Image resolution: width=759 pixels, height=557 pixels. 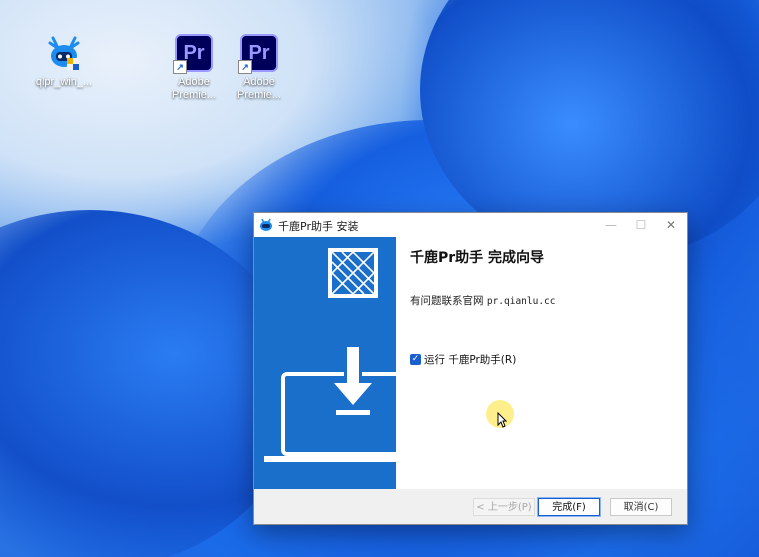 What do you see at coordinates (502, 420) in the screenshot?
I see `mouse-pointer-icon` at bounding box center [502, 420].